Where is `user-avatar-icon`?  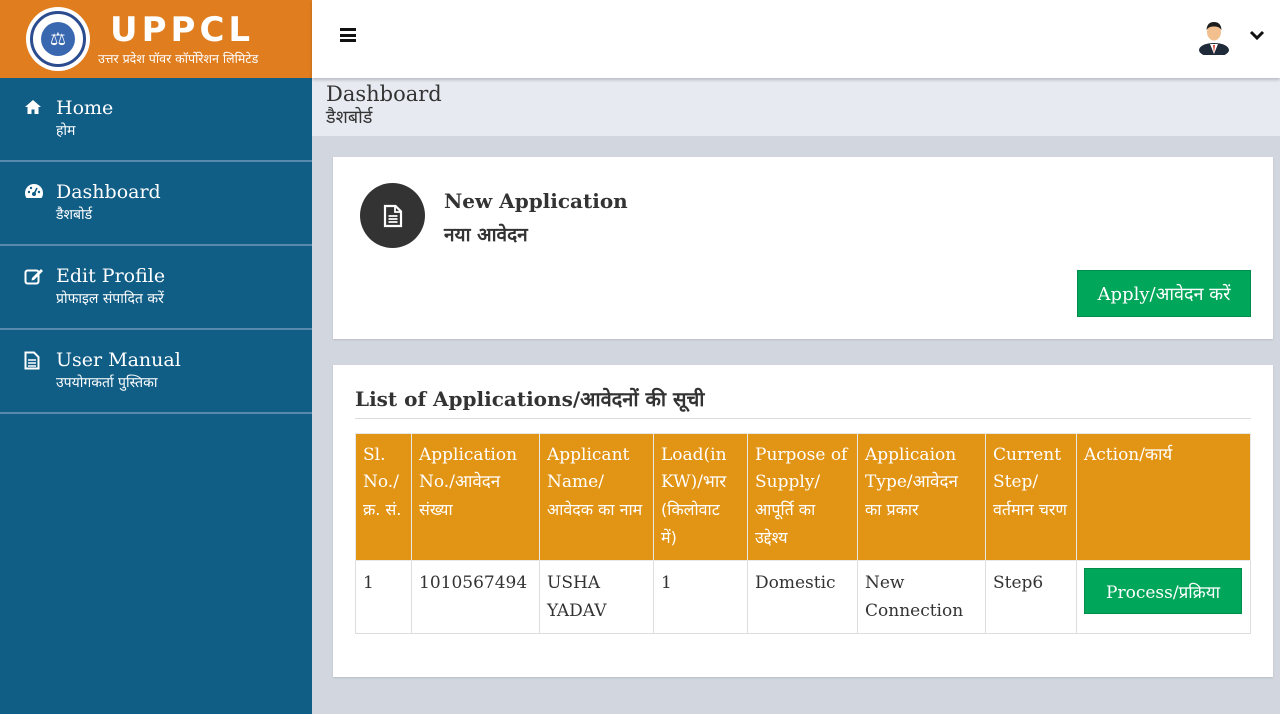 user-avatar-icon is located at coordinates (1214, 38).